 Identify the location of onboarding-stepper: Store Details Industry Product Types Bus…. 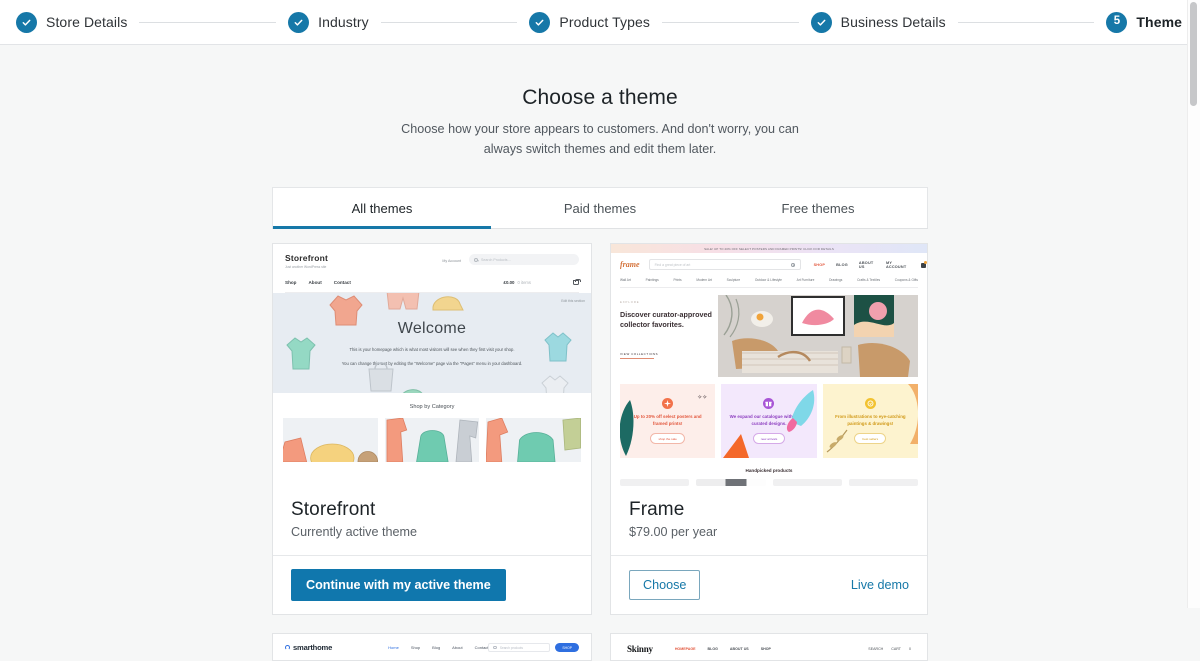
(600, 22).